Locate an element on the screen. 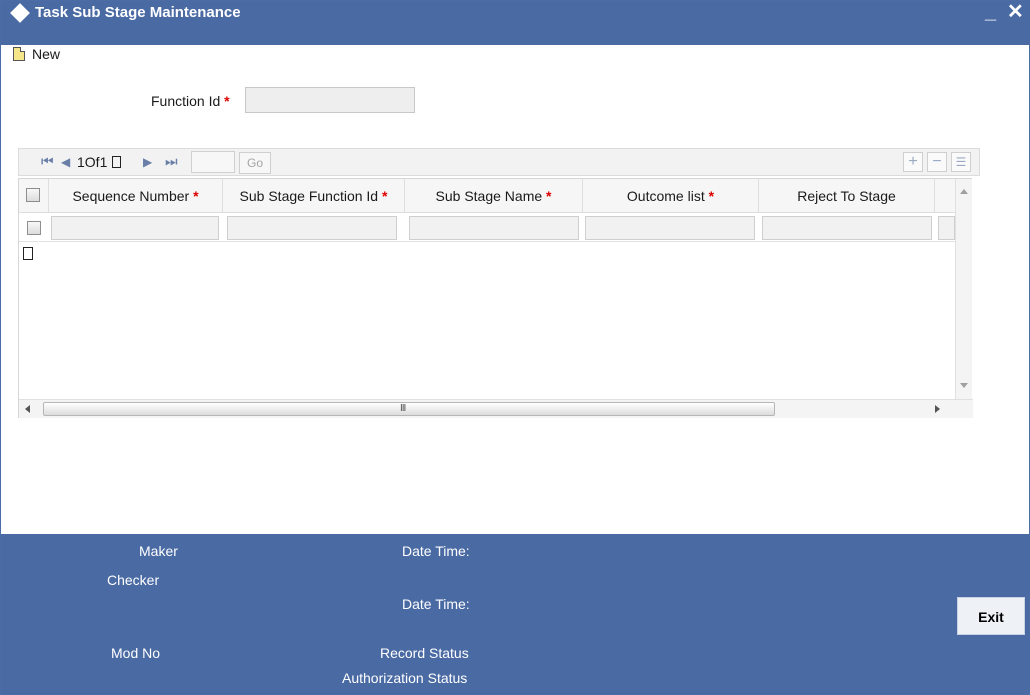 This screenshot has height=695, width=1030. close-button: ✕ is located at coordinates (1015, 12).